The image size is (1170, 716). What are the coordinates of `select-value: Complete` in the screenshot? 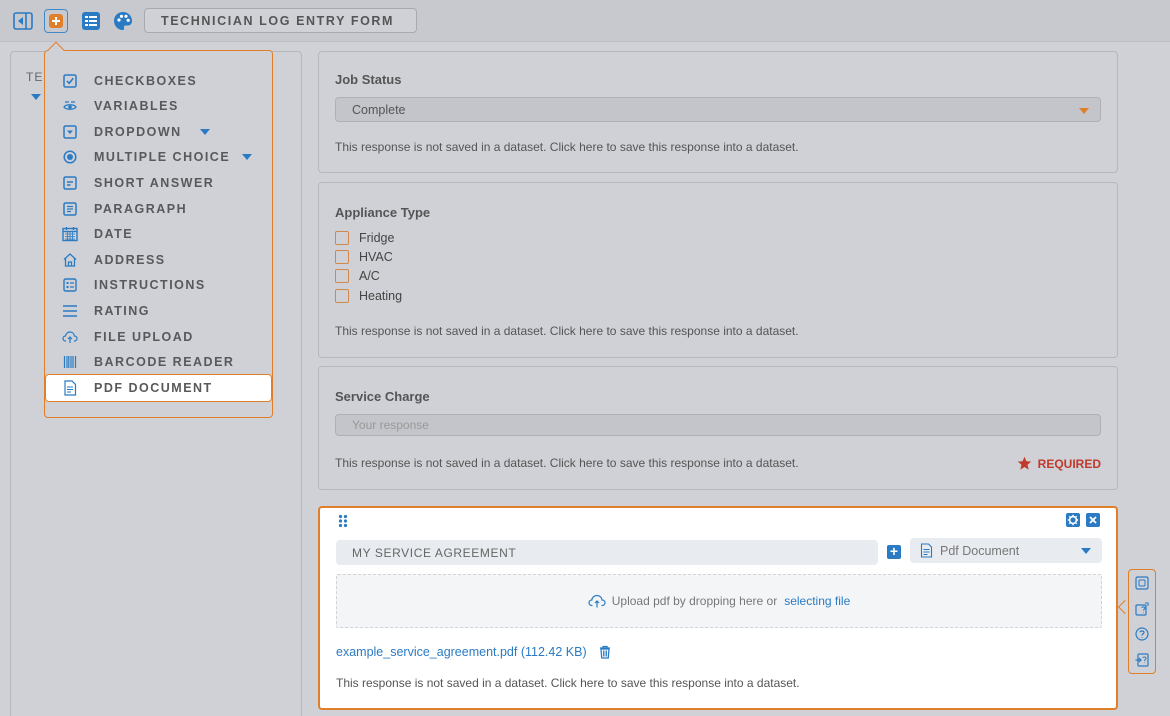 It's located at (379, 109).